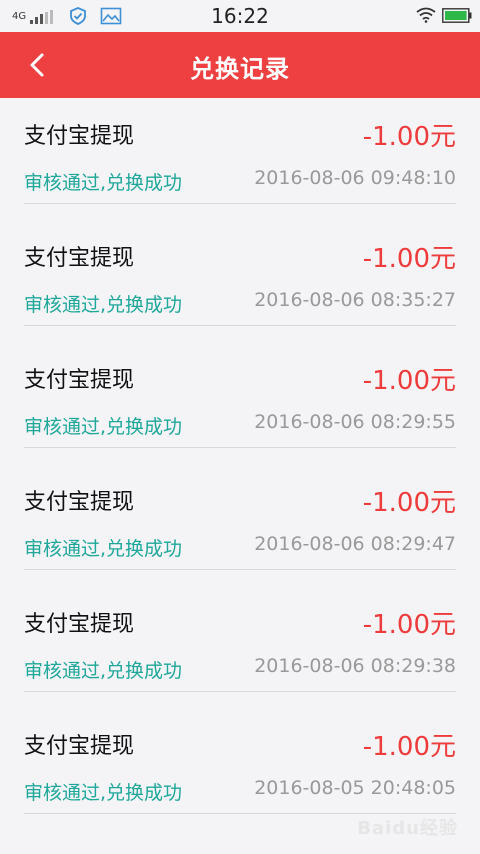 The image size is (480, 854). I want to click on battery-icon, so click(457, 15).